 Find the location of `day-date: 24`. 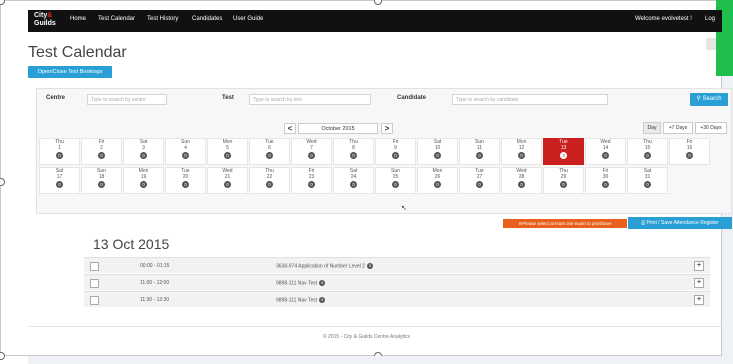

day-date: 24 is located at coordinates (353, 177).